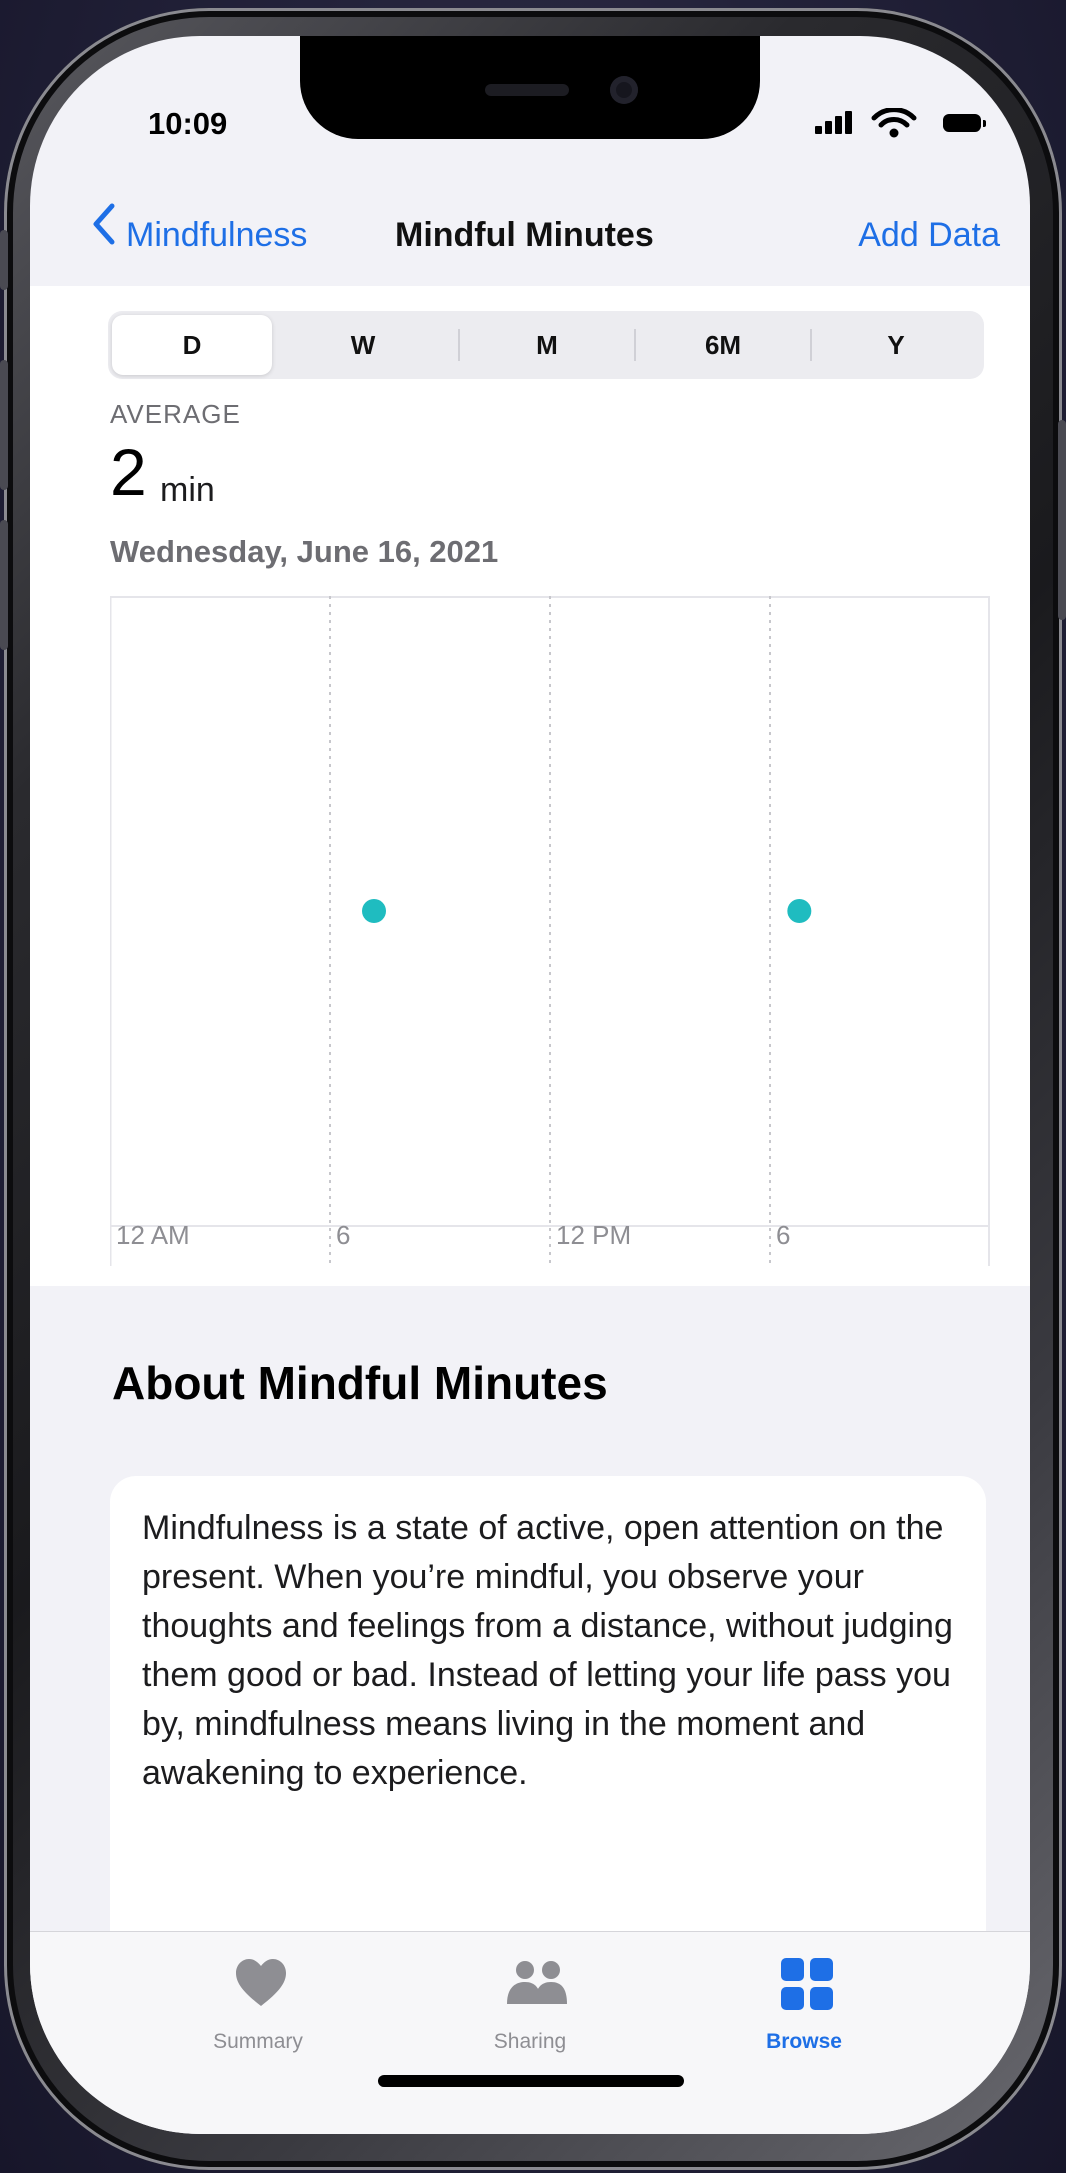 The width and height of the screenshot is (1066, 2173). I want to click on volume-down-button, so click(4, 585).